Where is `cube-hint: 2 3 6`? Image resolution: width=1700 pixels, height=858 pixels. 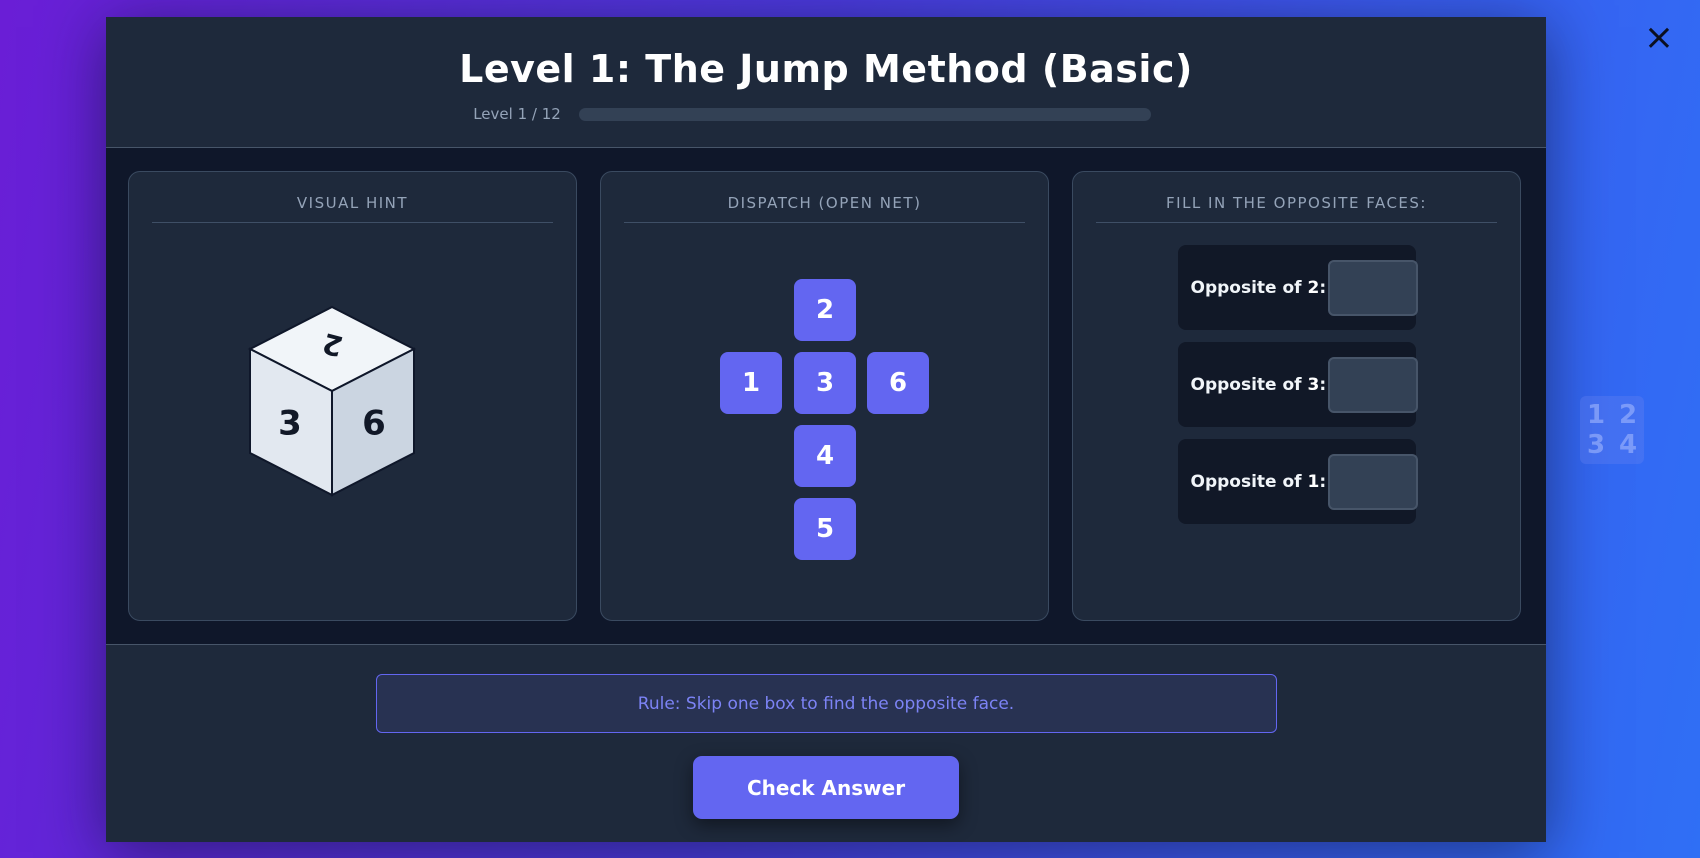 cube-hint: 2 3 6 is located at coordinates (352, 403).